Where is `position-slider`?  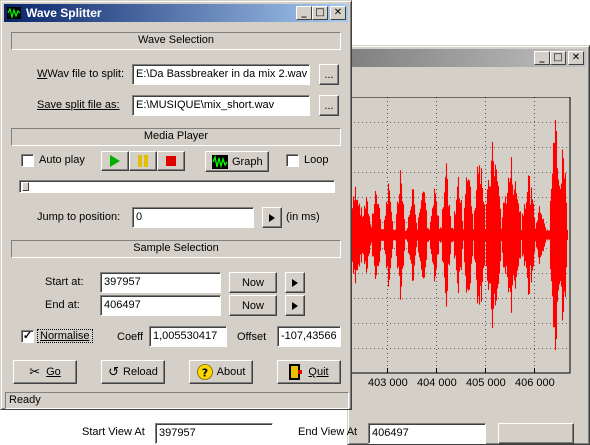
position-slider is located at coordinates (177, 186).